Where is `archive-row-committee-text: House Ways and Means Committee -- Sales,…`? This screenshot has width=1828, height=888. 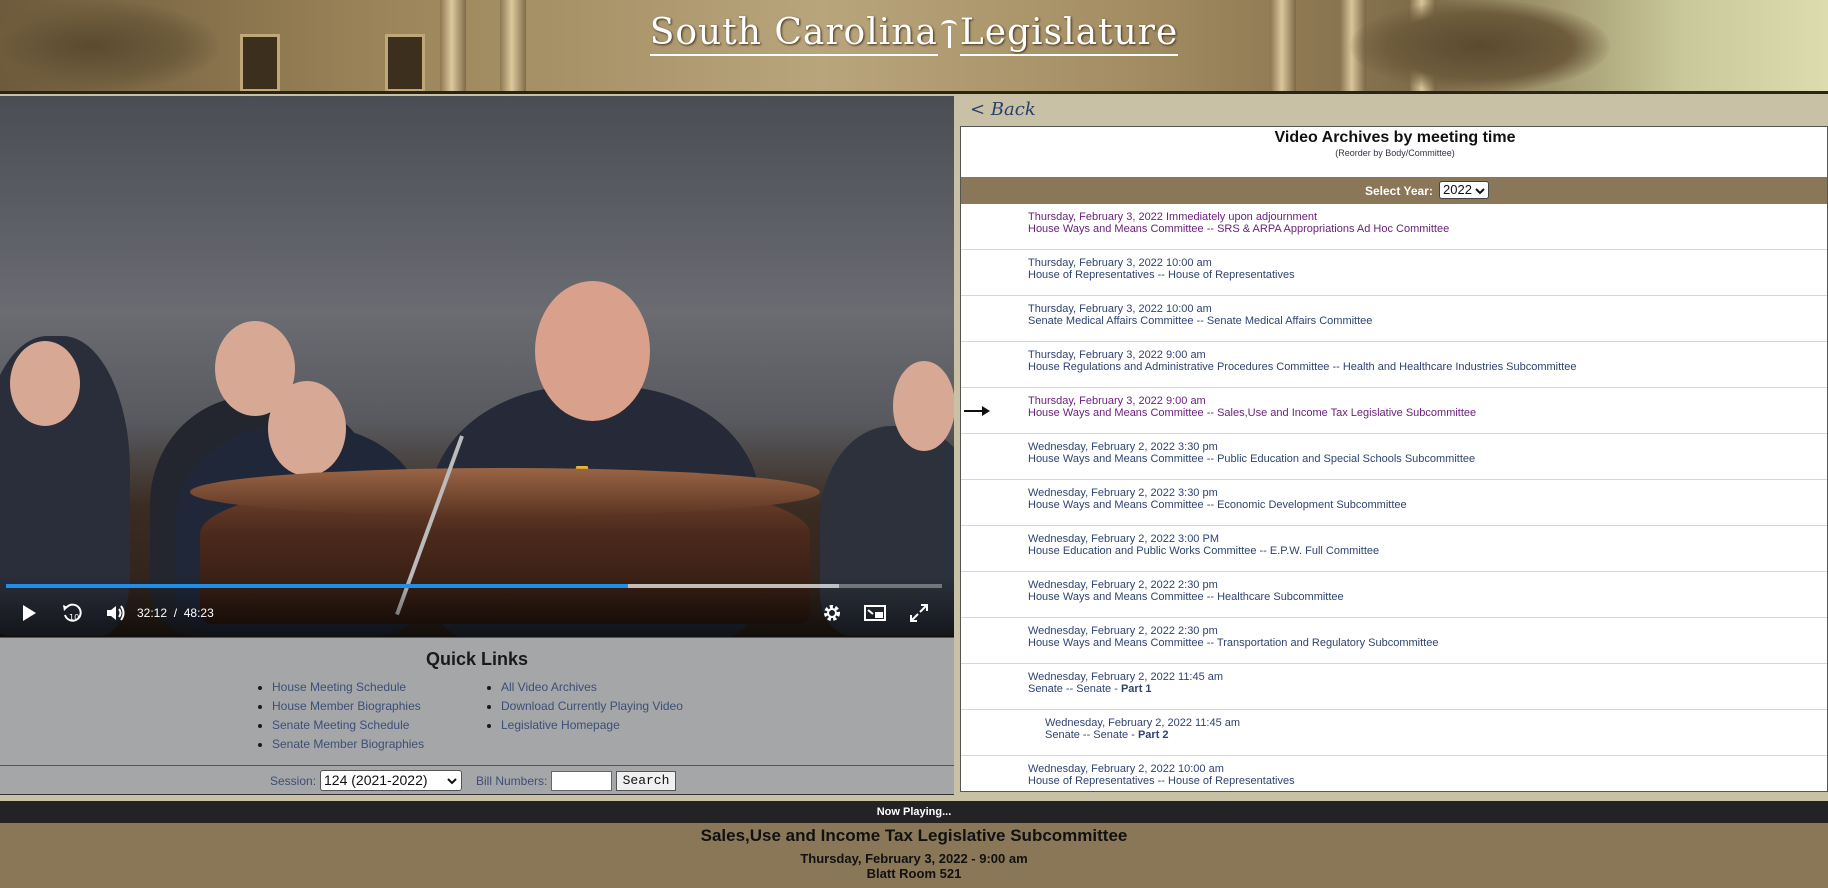
archive-row-committee-text: House Ways and Means Committee -- Sales,… is located at coordinates (1252, 413).